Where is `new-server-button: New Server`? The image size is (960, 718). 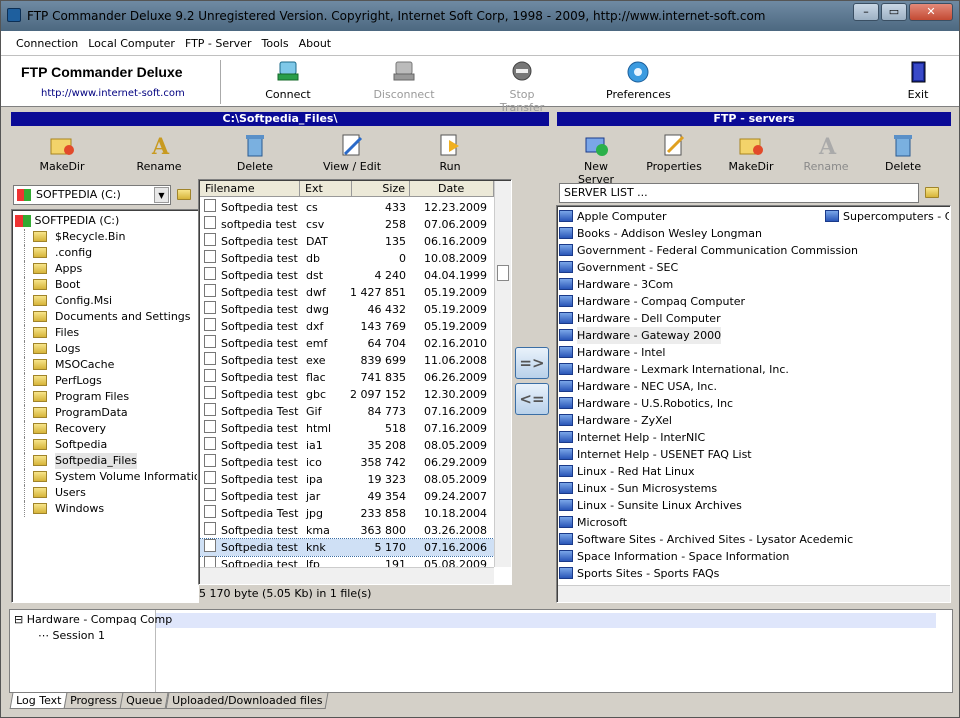
new-server-button: New Server is located at coordinates (596, 159).